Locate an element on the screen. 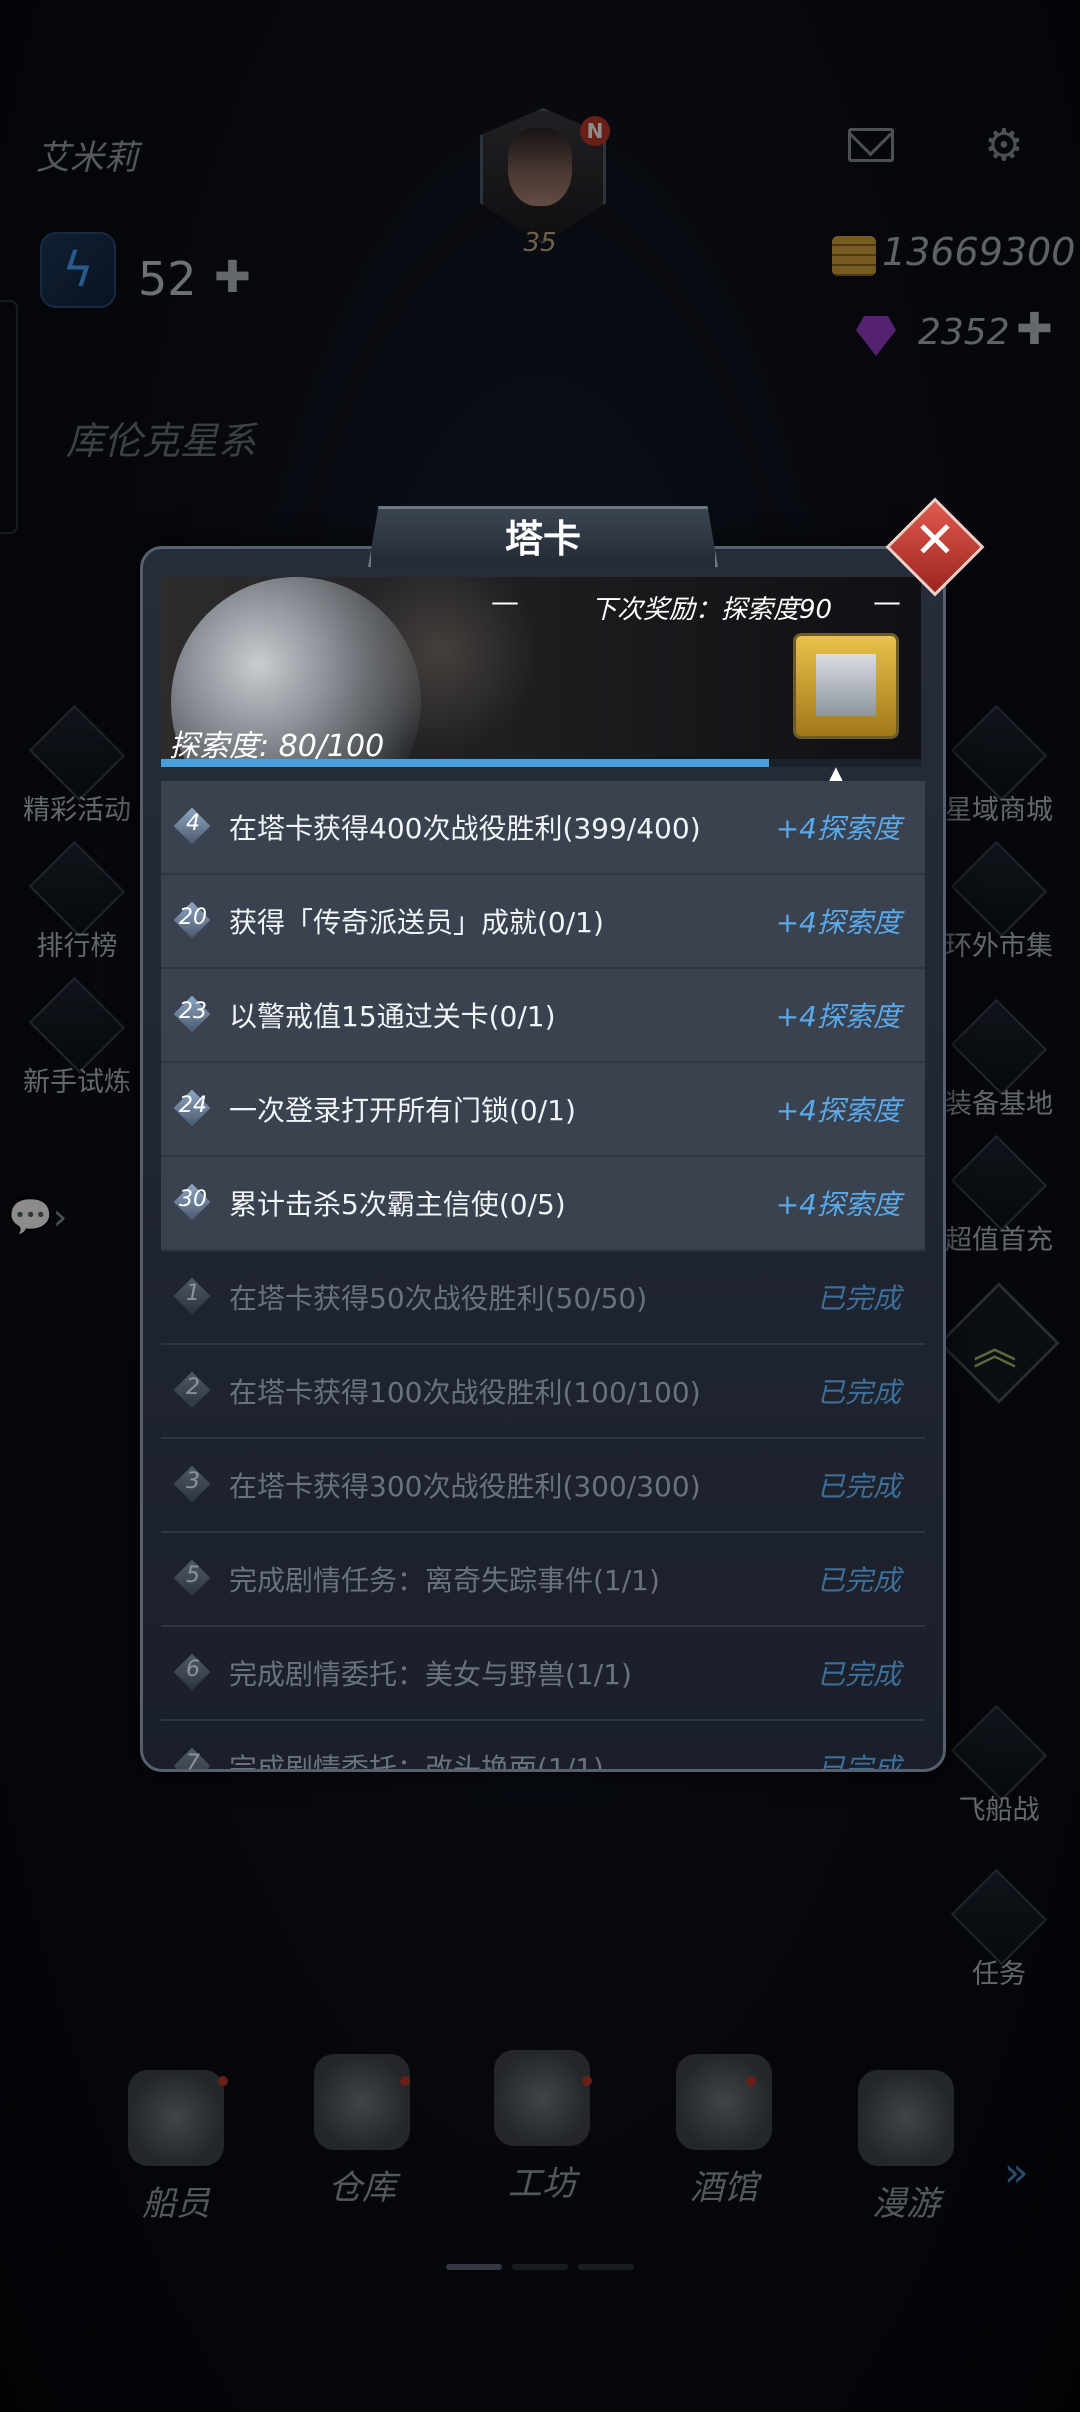 The image size is (1080, 2412). task-number-badge: 1 is located at coordinates (193, 1297).